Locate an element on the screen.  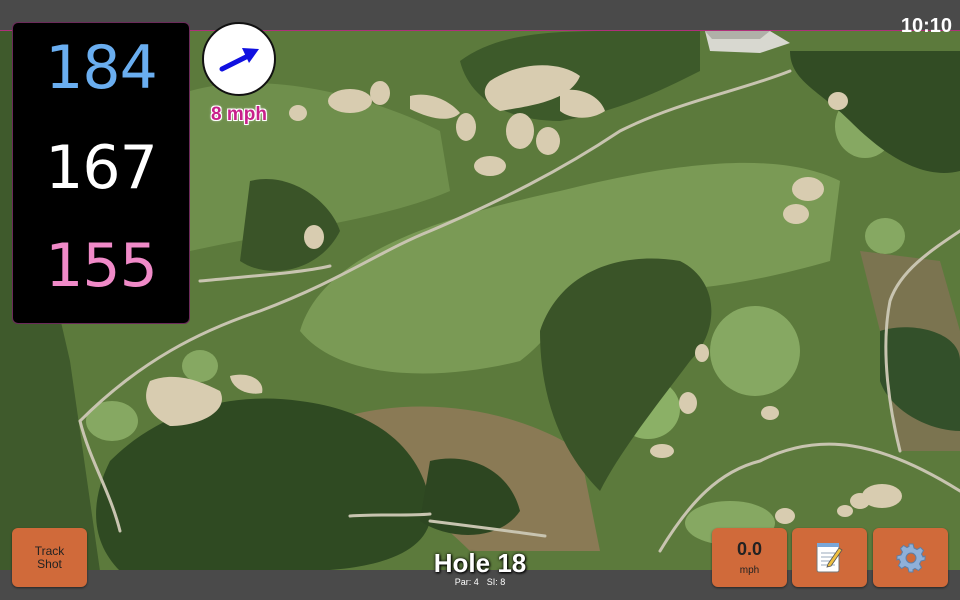
track-shot-line1: Track is located at coordinates (49, 551).